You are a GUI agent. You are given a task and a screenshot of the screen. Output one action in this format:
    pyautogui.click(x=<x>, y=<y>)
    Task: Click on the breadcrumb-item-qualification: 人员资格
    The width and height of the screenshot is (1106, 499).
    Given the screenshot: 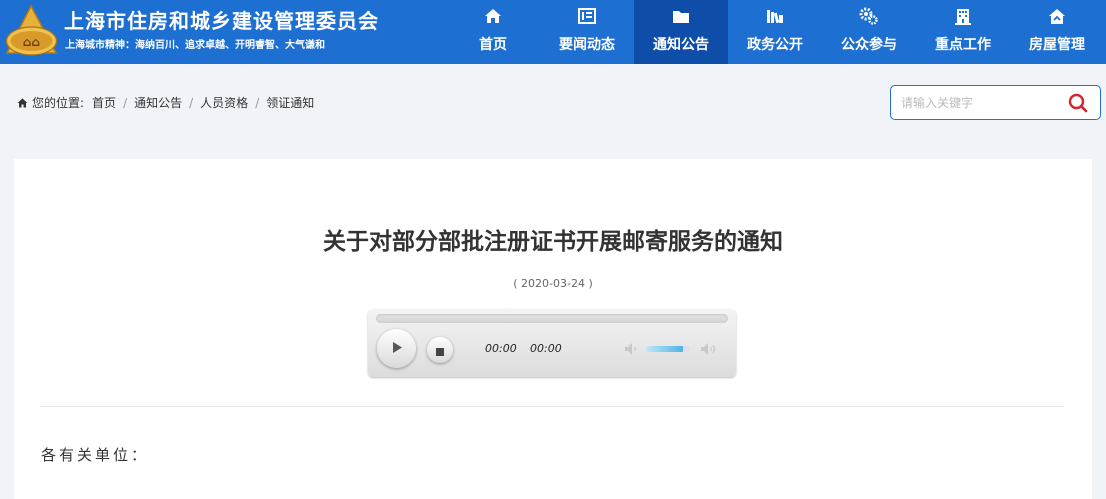 What is the action you would take?
    pyautogui.click(x=224, y=102)
    